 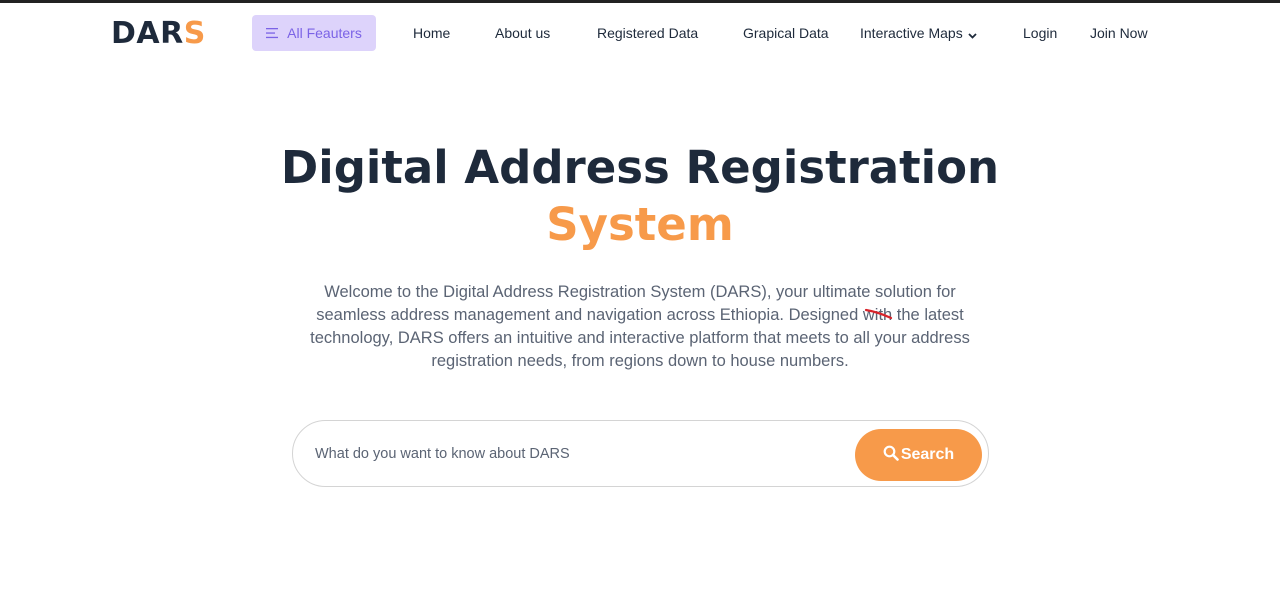 I want to click on all-features-button: All Feauters, so click(x=314, y=33).